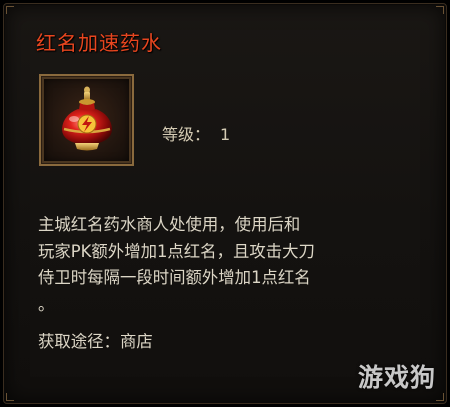 The height and width of the screenshot is (407, 450). What do you see at coordinates (99, 43) in the screenshot?
I see `item-name: 红名加速药水` at bounding box center [99, 43].